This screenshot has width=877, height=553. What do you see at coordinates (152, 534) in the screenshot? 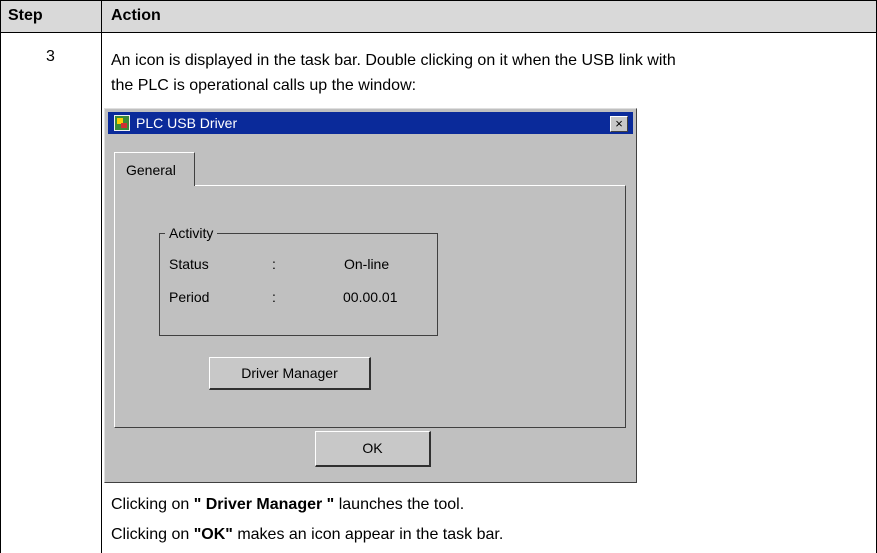
I see `footer-2-prefix: Clicking on` at bounding box center [152, 534].